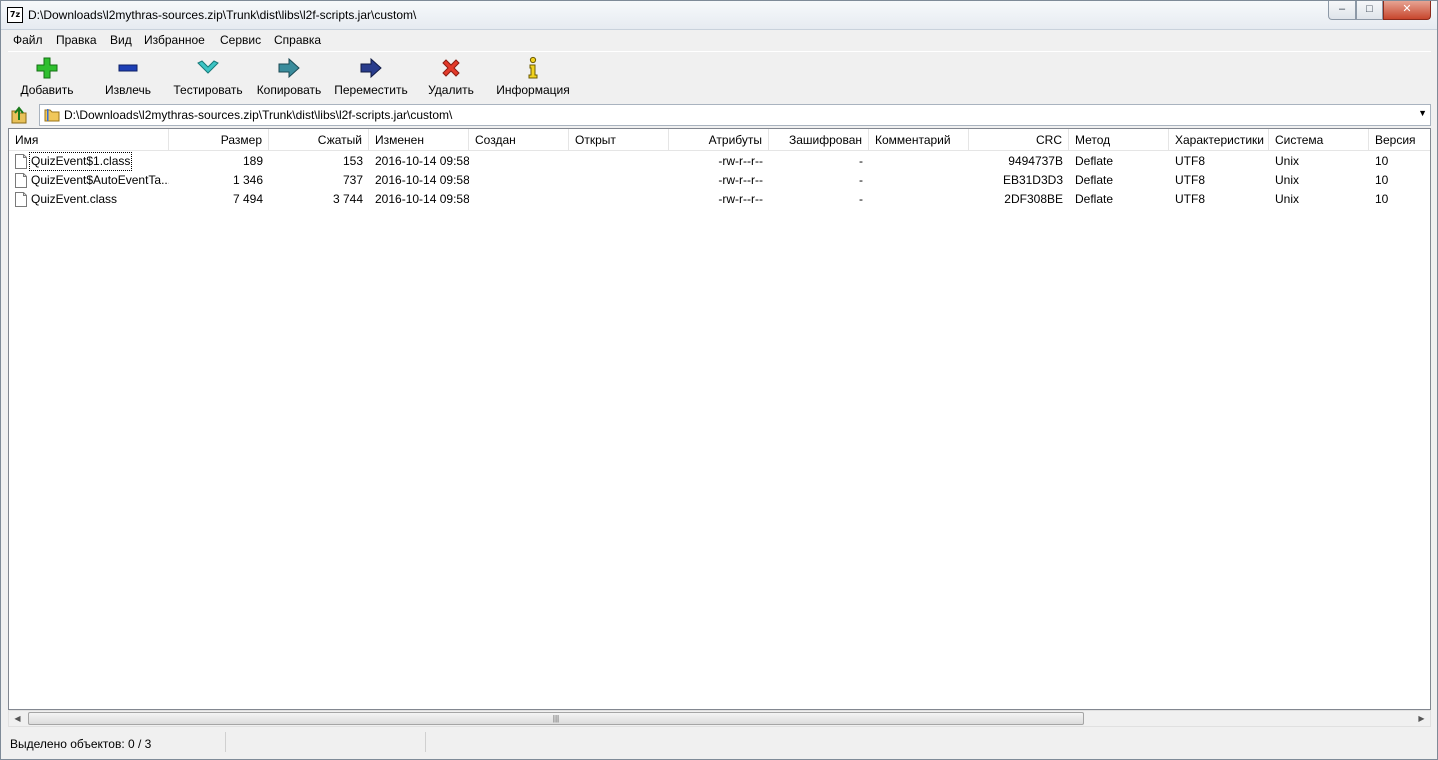  I want to click on column-header-host-os: Система, so click(1319, 140).